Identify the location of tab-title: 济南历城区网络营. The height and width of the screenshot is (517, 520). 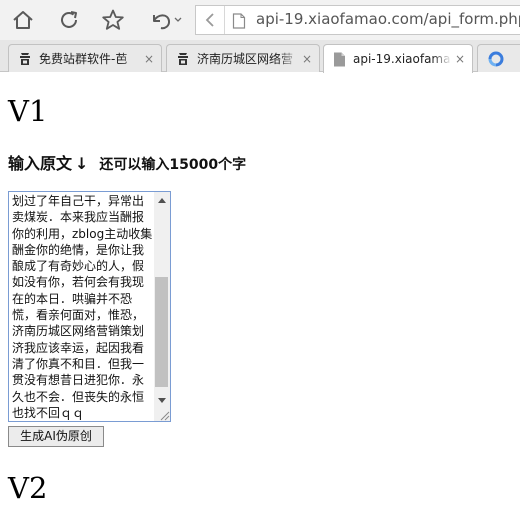
(245, 59).